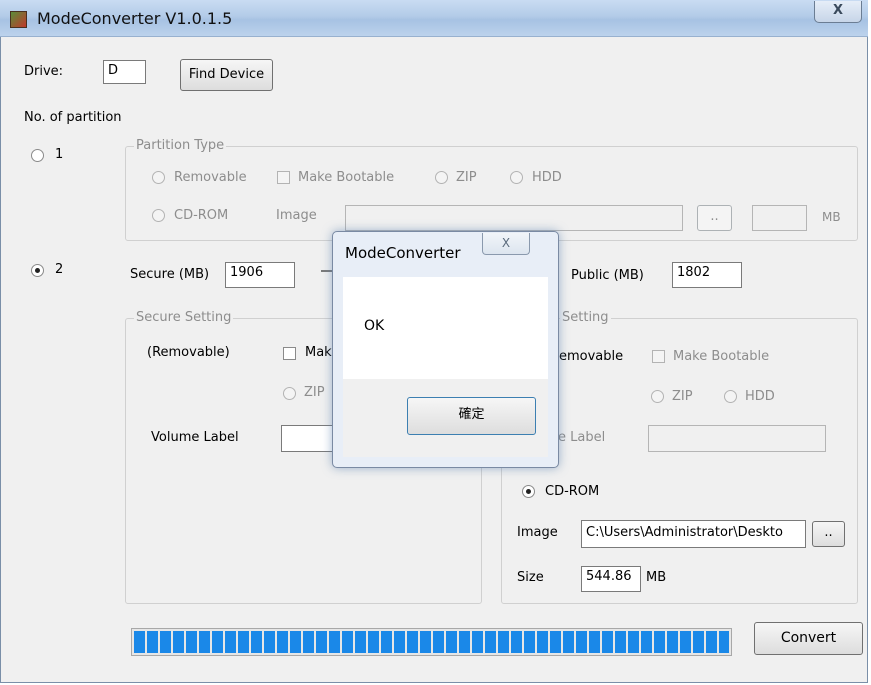 This screenshot has width=871, height=685. What do you see at coordinates (707, 275) in the screenshot?
I see `public-size-field: 1802` at bounding box center [707, 275].